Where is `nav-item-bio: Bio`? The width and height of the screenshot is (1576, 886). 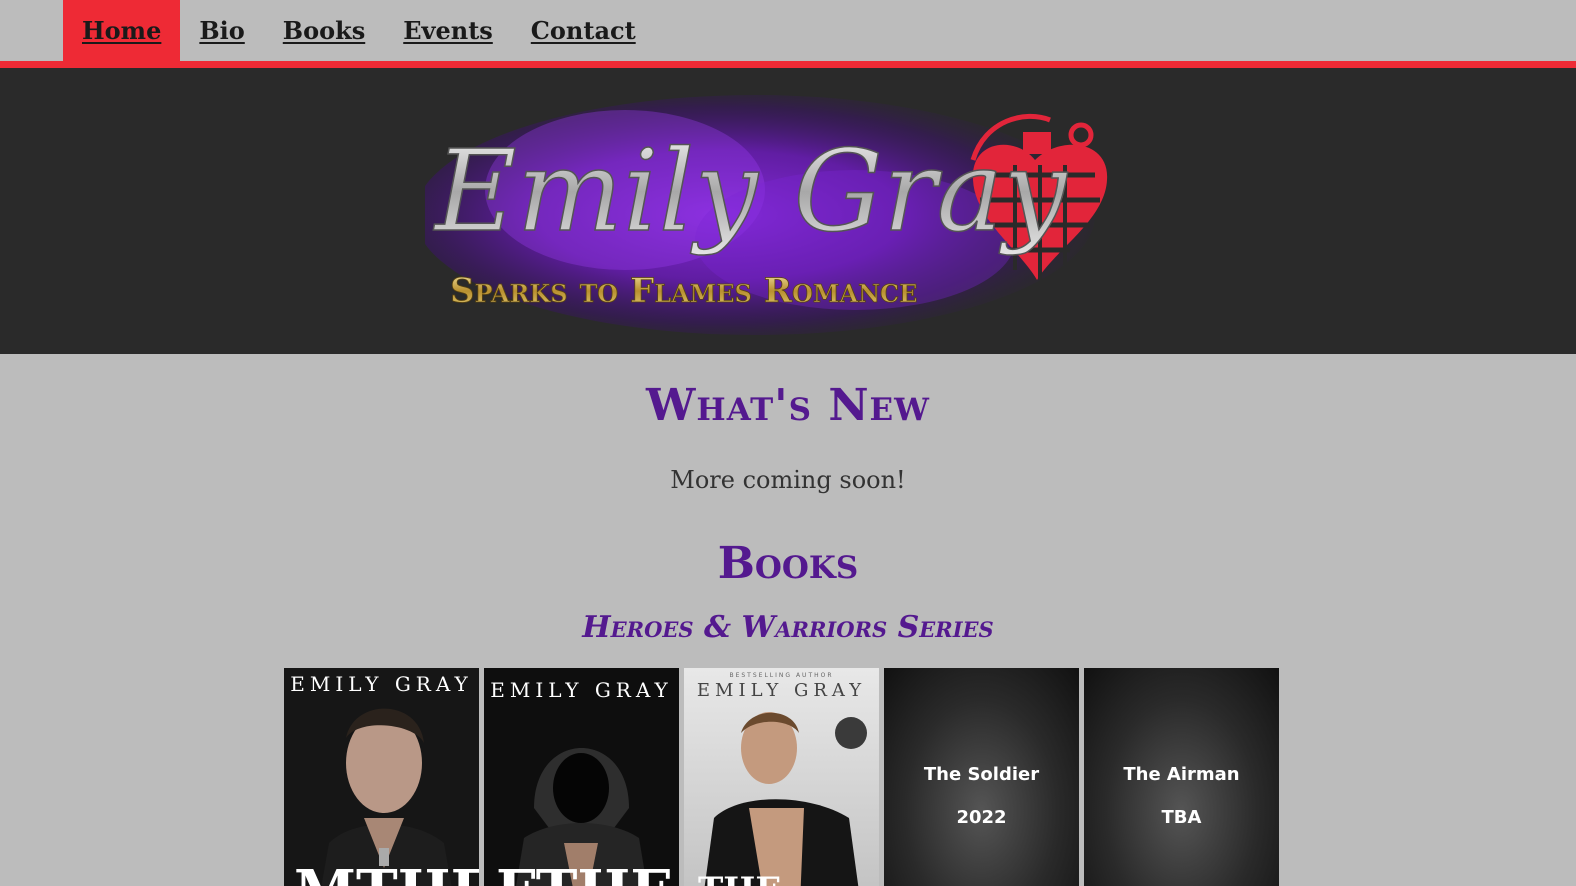 nav-item-bio: Bio is located at coordinates (221, 30).